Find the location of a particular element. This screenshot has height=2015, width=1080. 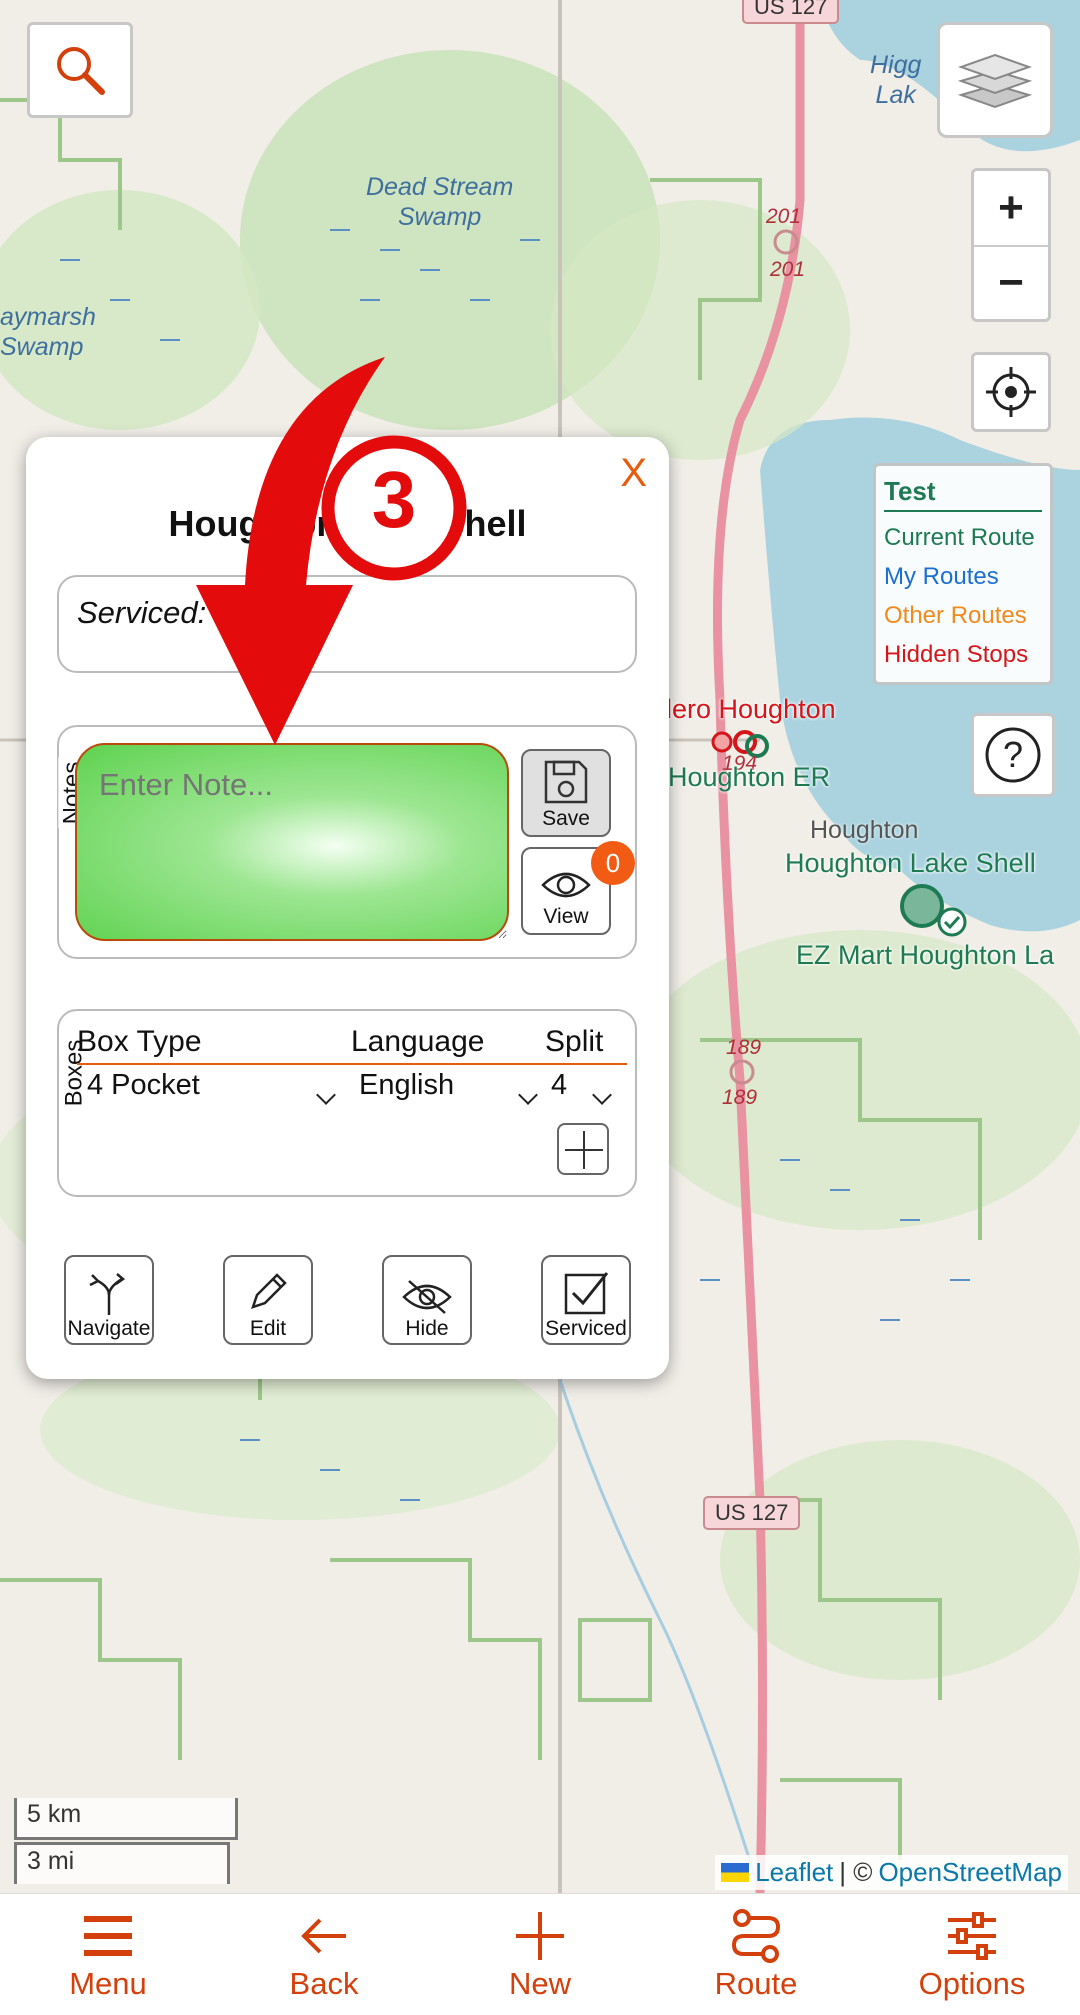

zoom-out-button: − is located at coordinates (1011, 282).